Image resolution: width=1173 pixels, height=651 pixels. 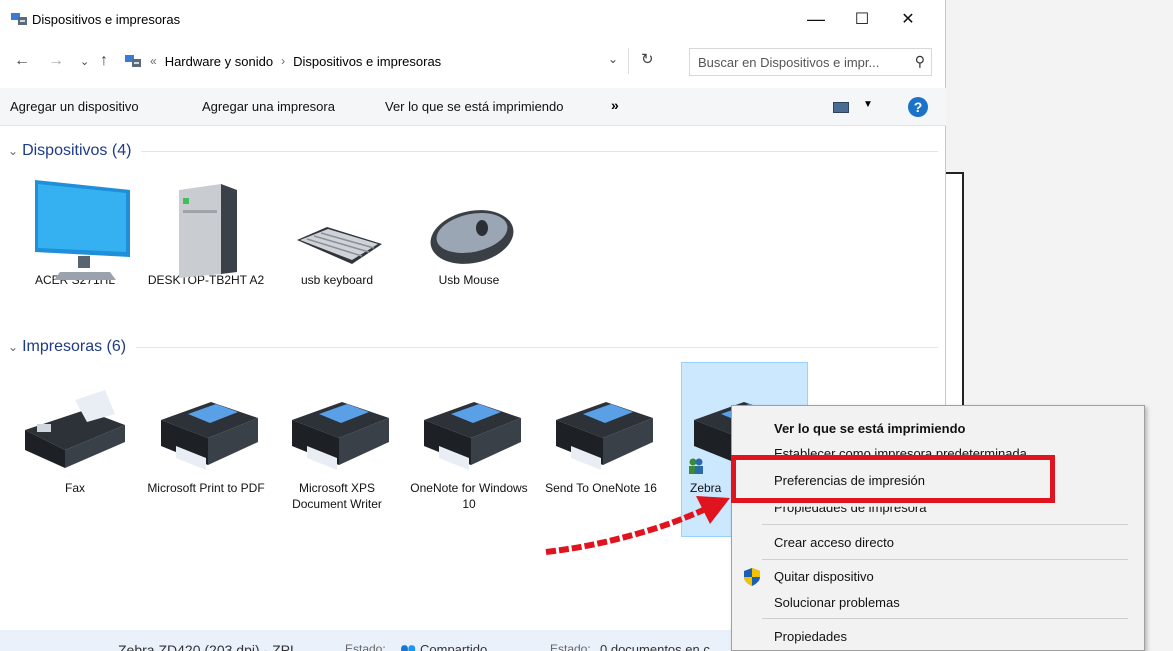 What do you see at coordinates (908, 19) in the screenshot?
I see `close-button: ✕` at bounding box center [908, 19].